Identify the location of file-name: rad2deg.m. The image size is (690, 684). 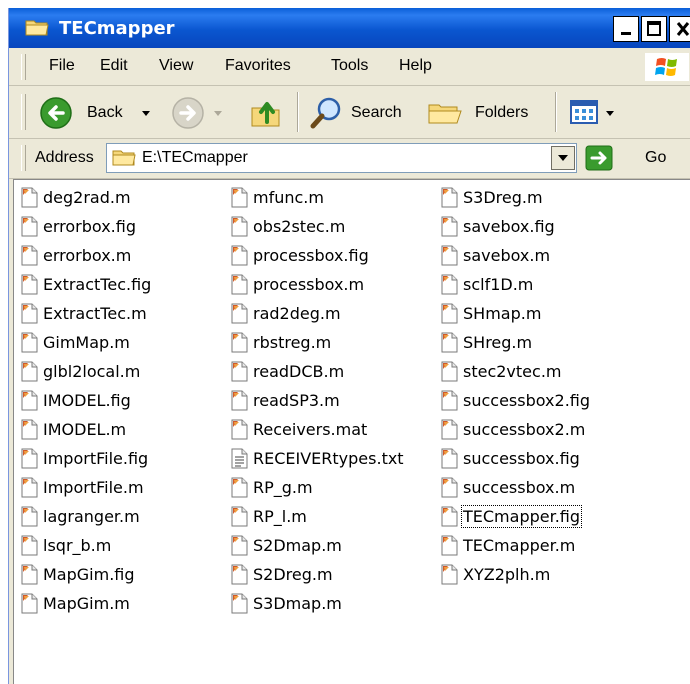
(297, 313).